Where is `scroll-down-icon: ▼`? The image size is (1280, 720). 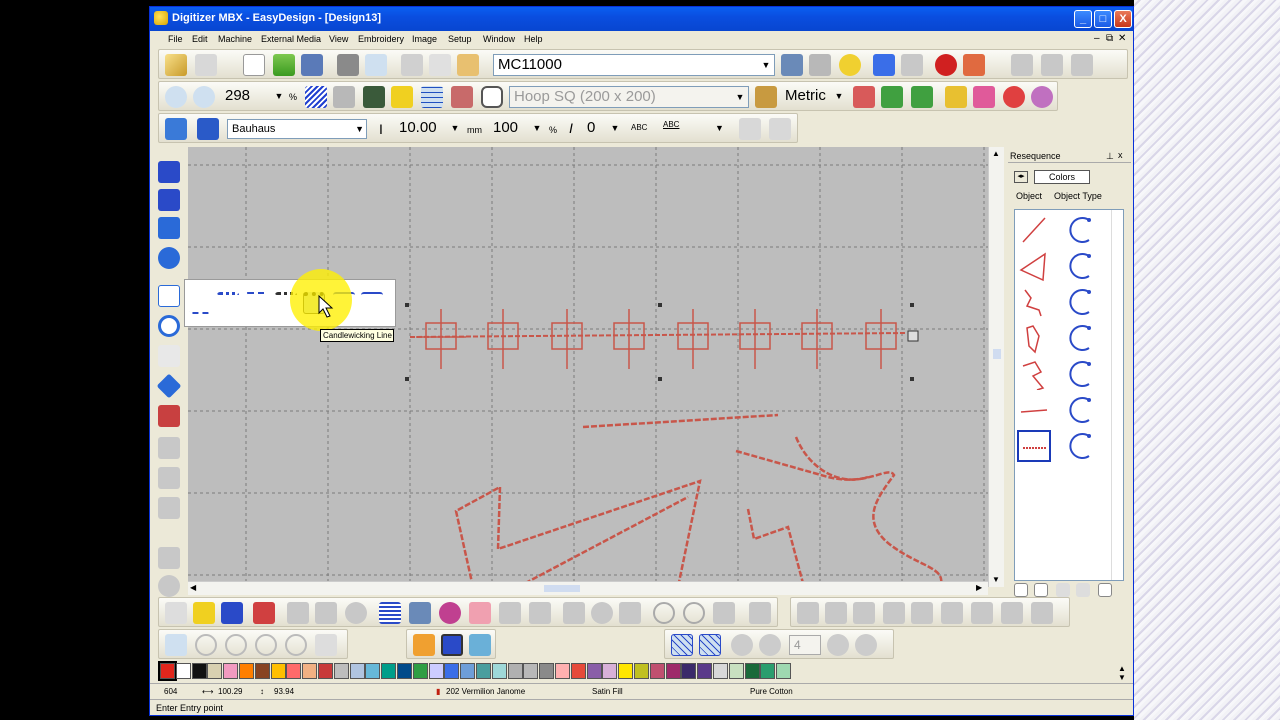 scroll-down-icon: ▼ is located at coordinates (996, 579).